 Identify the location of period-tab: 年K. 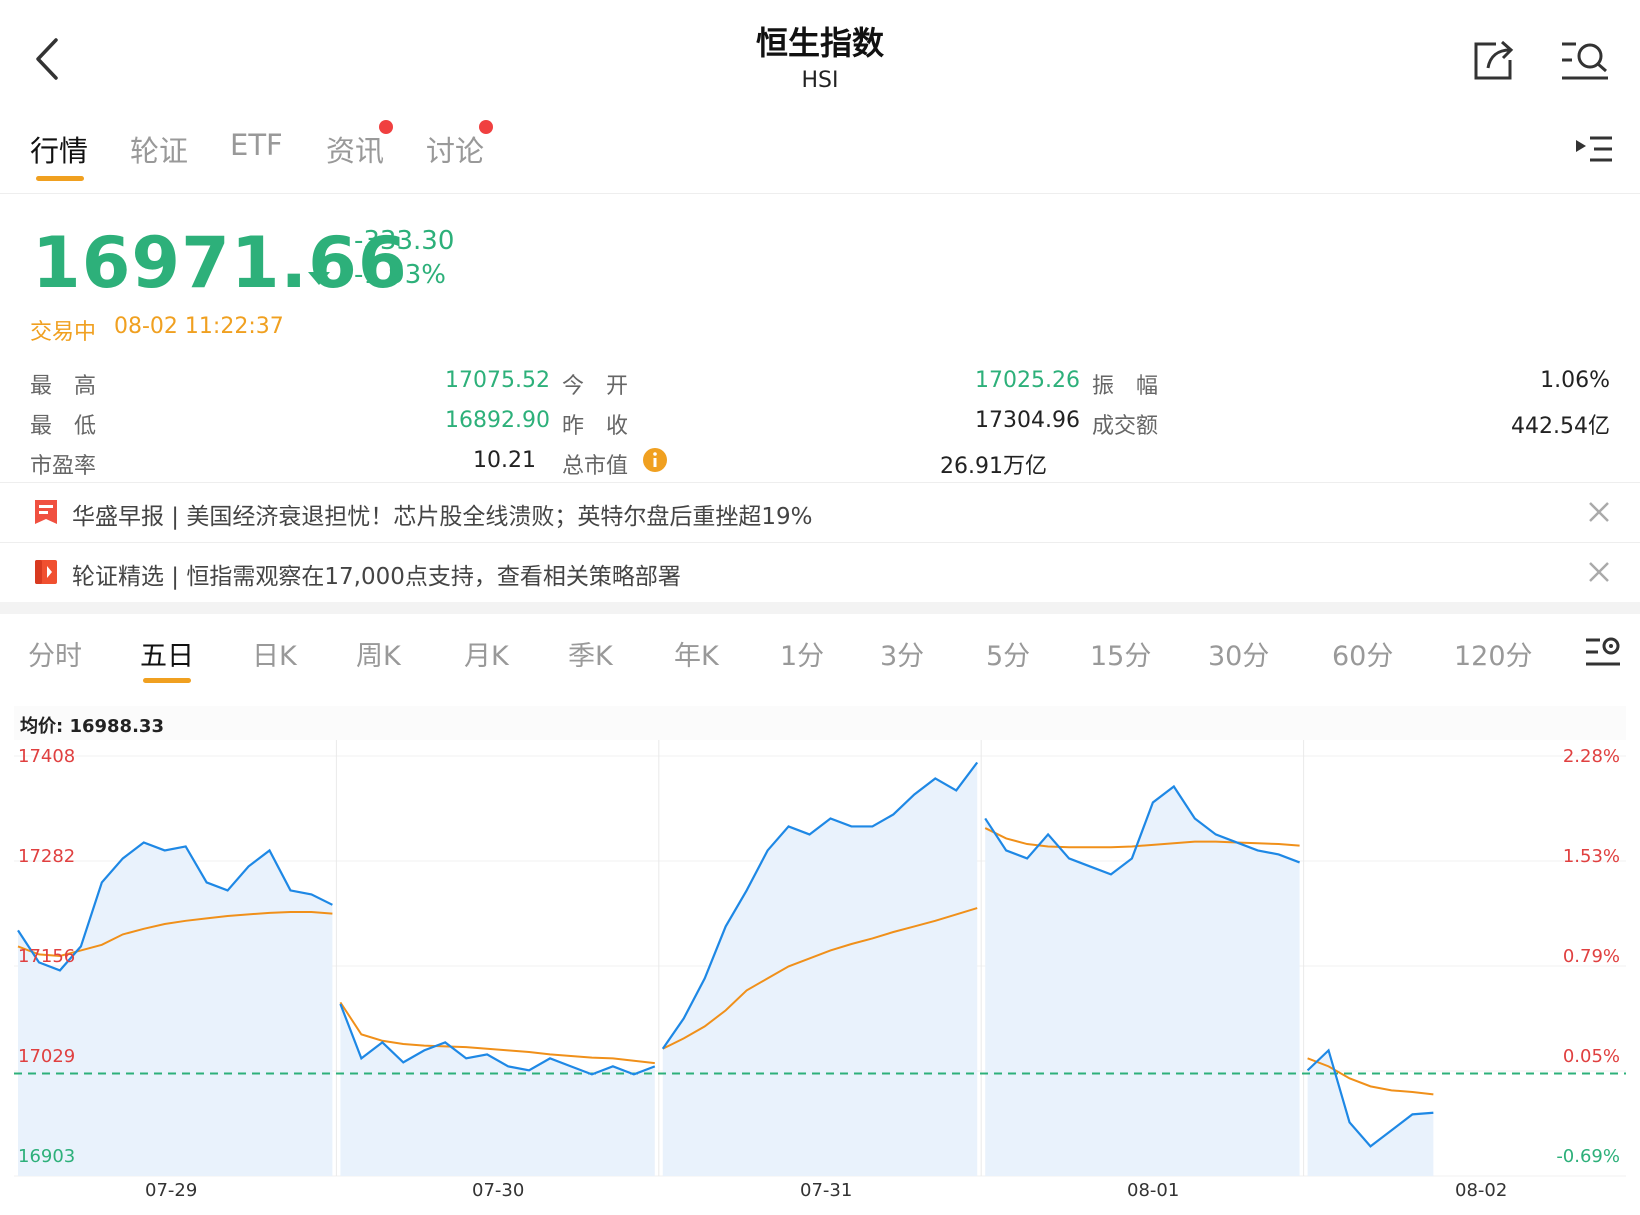
(696, 653).